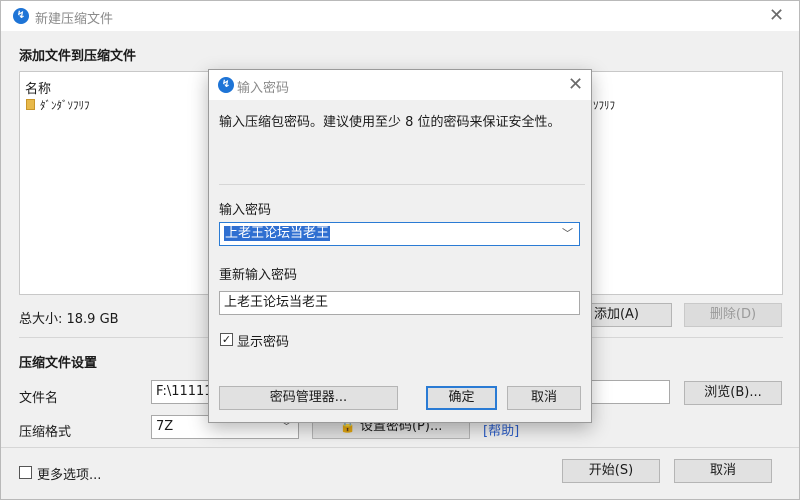 Image resolution: width=800 pixels, height=500 pixels. I want to click on dialog-cancel-button: 取消, so click(544, 398).